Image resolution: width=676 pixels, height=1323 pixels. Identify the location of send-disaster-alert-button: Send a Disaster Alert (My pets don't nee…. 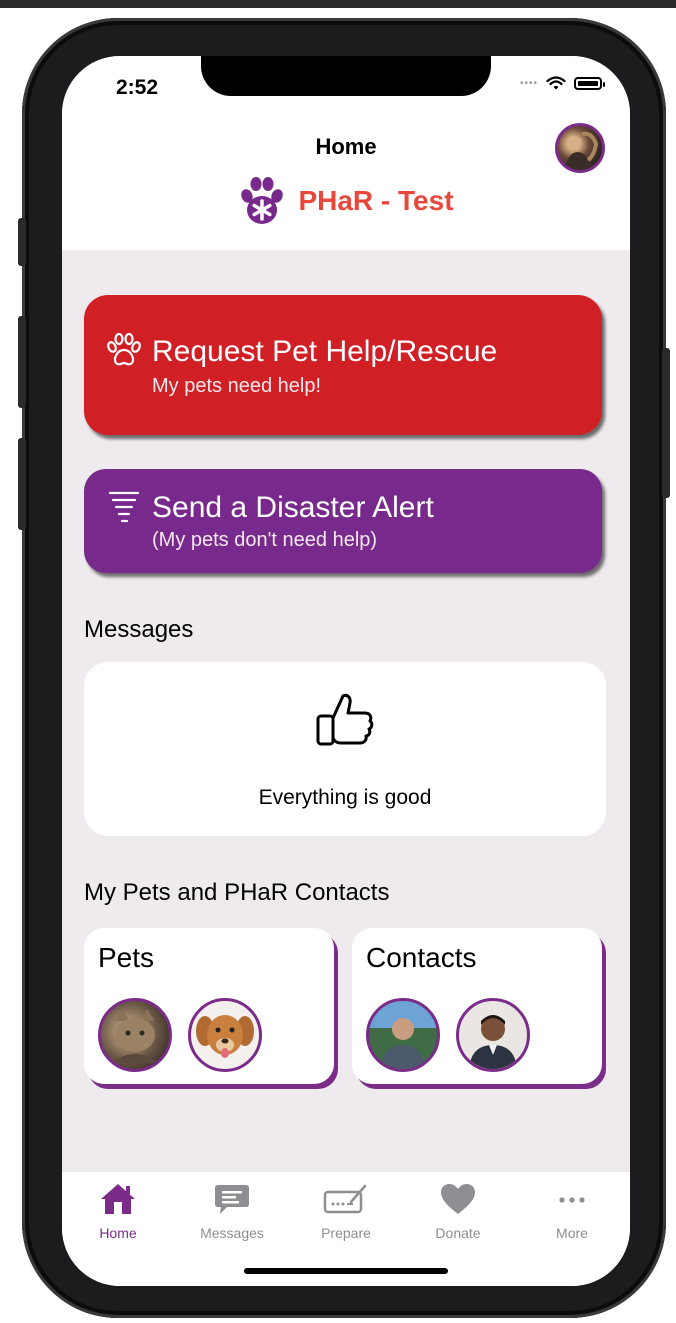
(343, 521).